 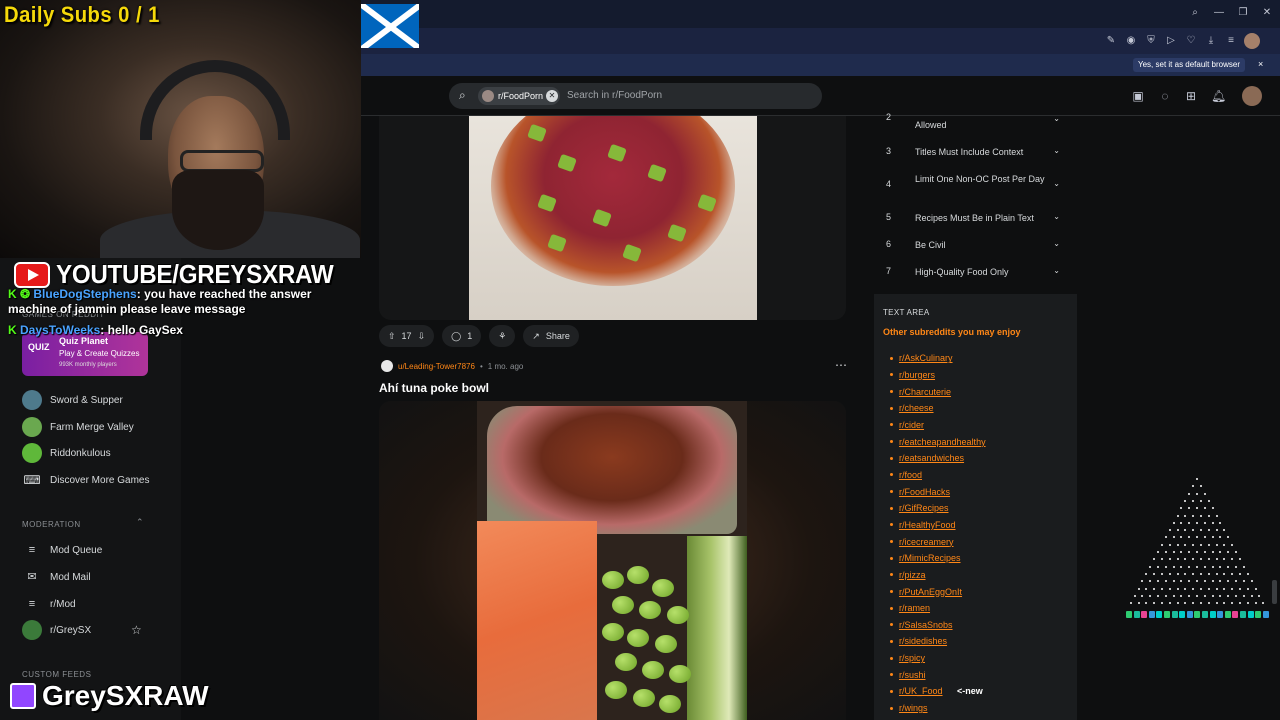 I want to click on author-avatar, so click(x=387, y=366).